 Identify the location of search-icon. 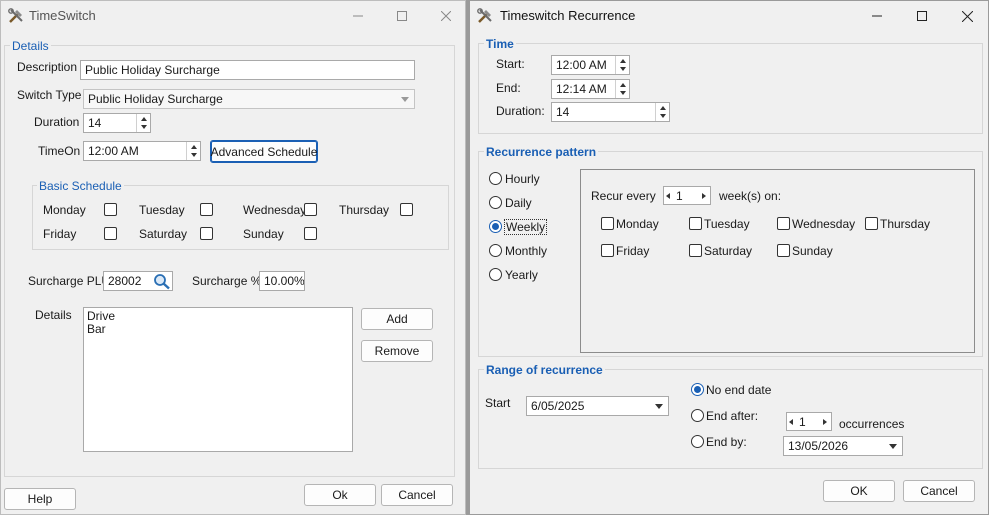
(162, 281).